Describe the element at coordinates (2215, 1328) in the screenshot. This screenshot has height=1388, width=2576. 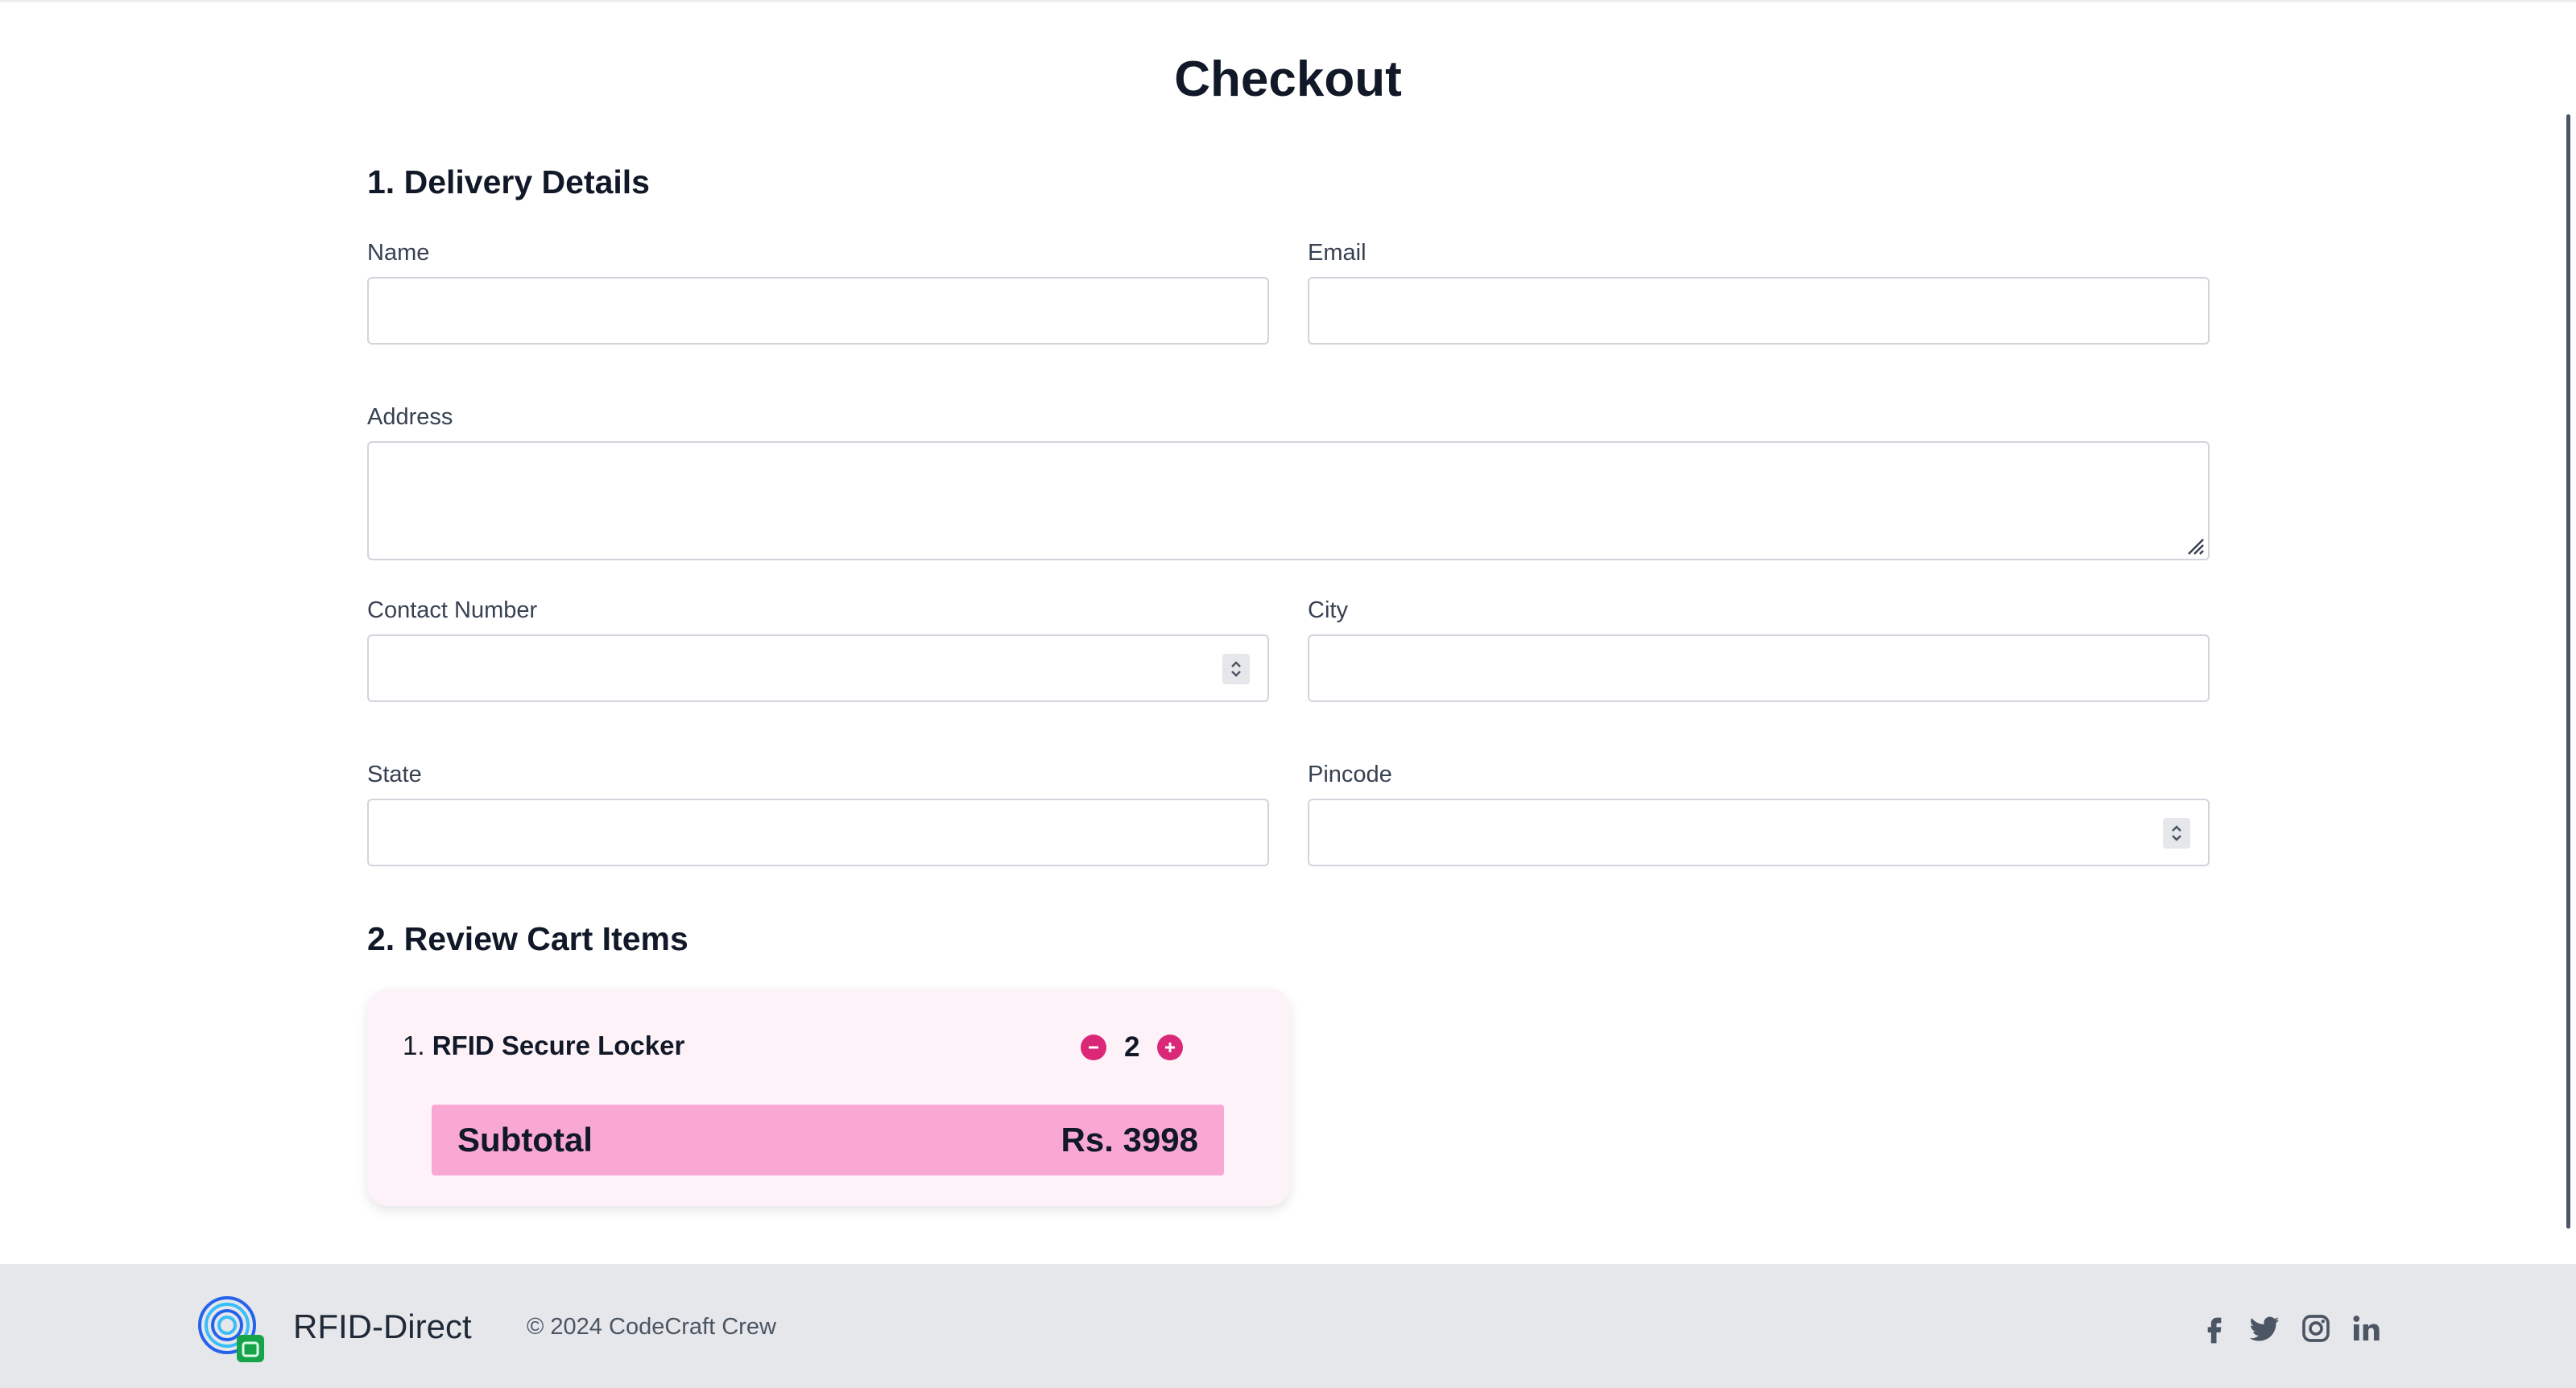
I see `facebook-icon` at that location.